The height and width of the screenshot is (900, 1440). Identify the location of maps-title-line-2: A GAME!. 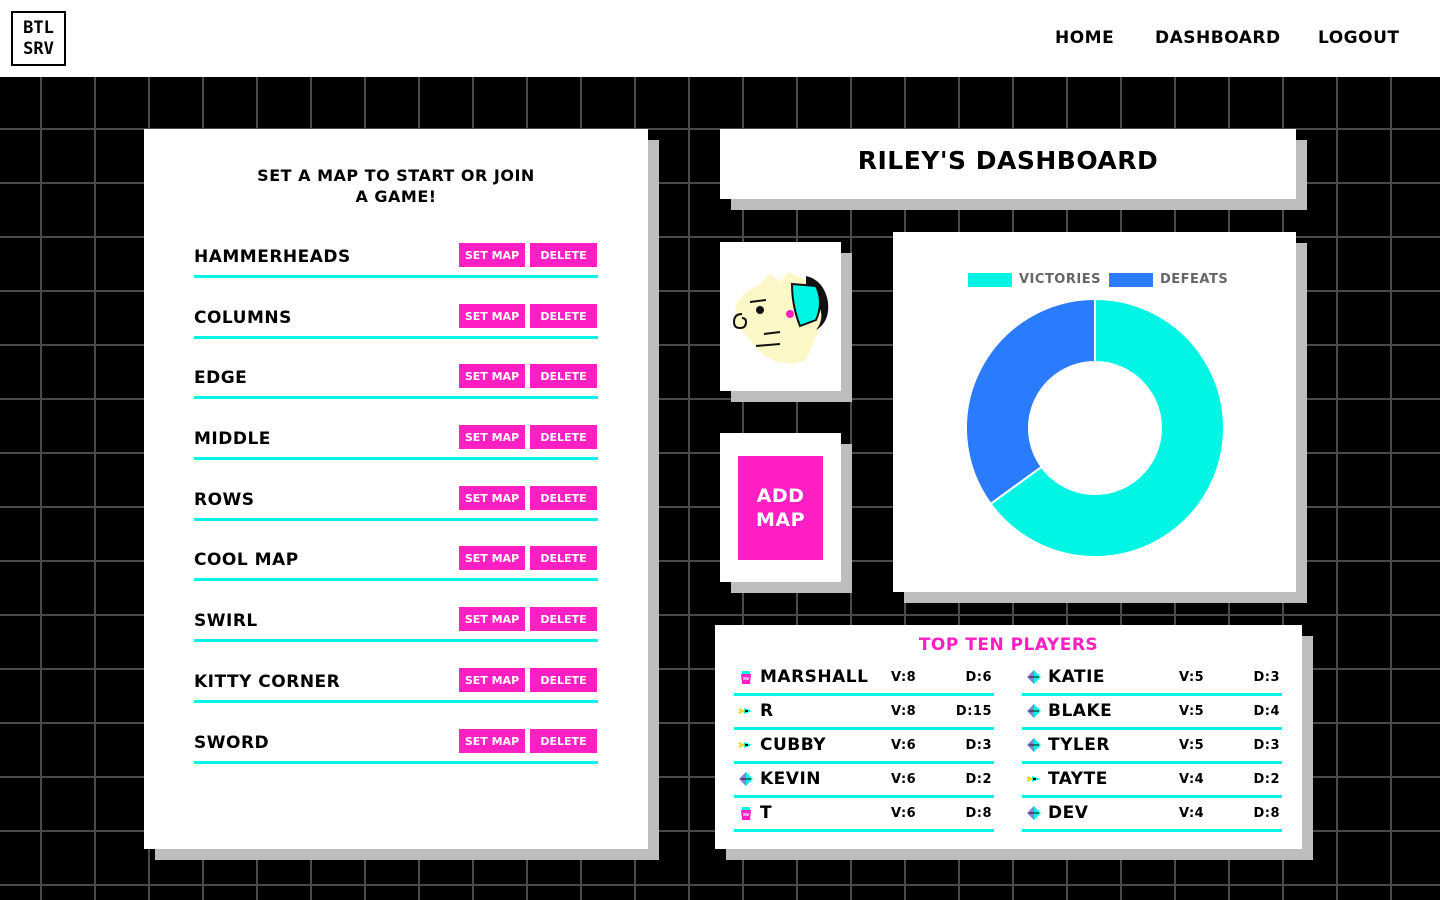
(396, 196).